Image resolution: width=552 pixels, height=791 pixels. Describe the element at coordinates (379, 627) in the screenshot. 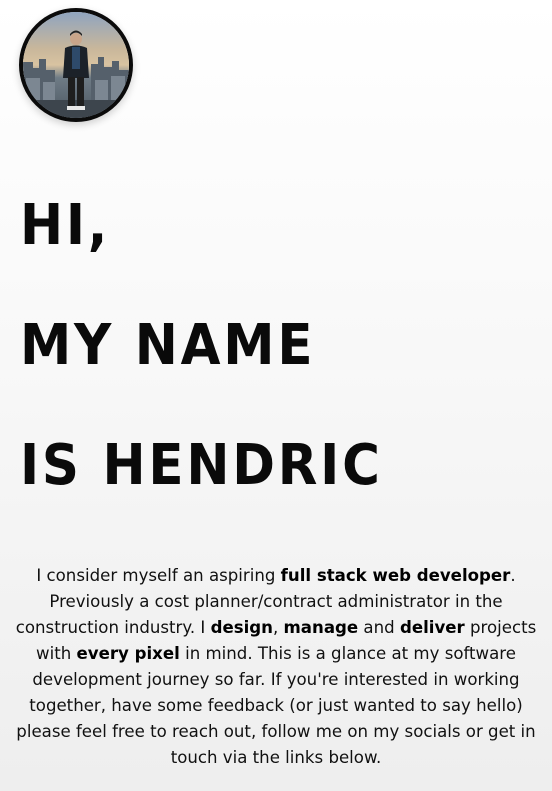

I see `bio-text: and` at that location.